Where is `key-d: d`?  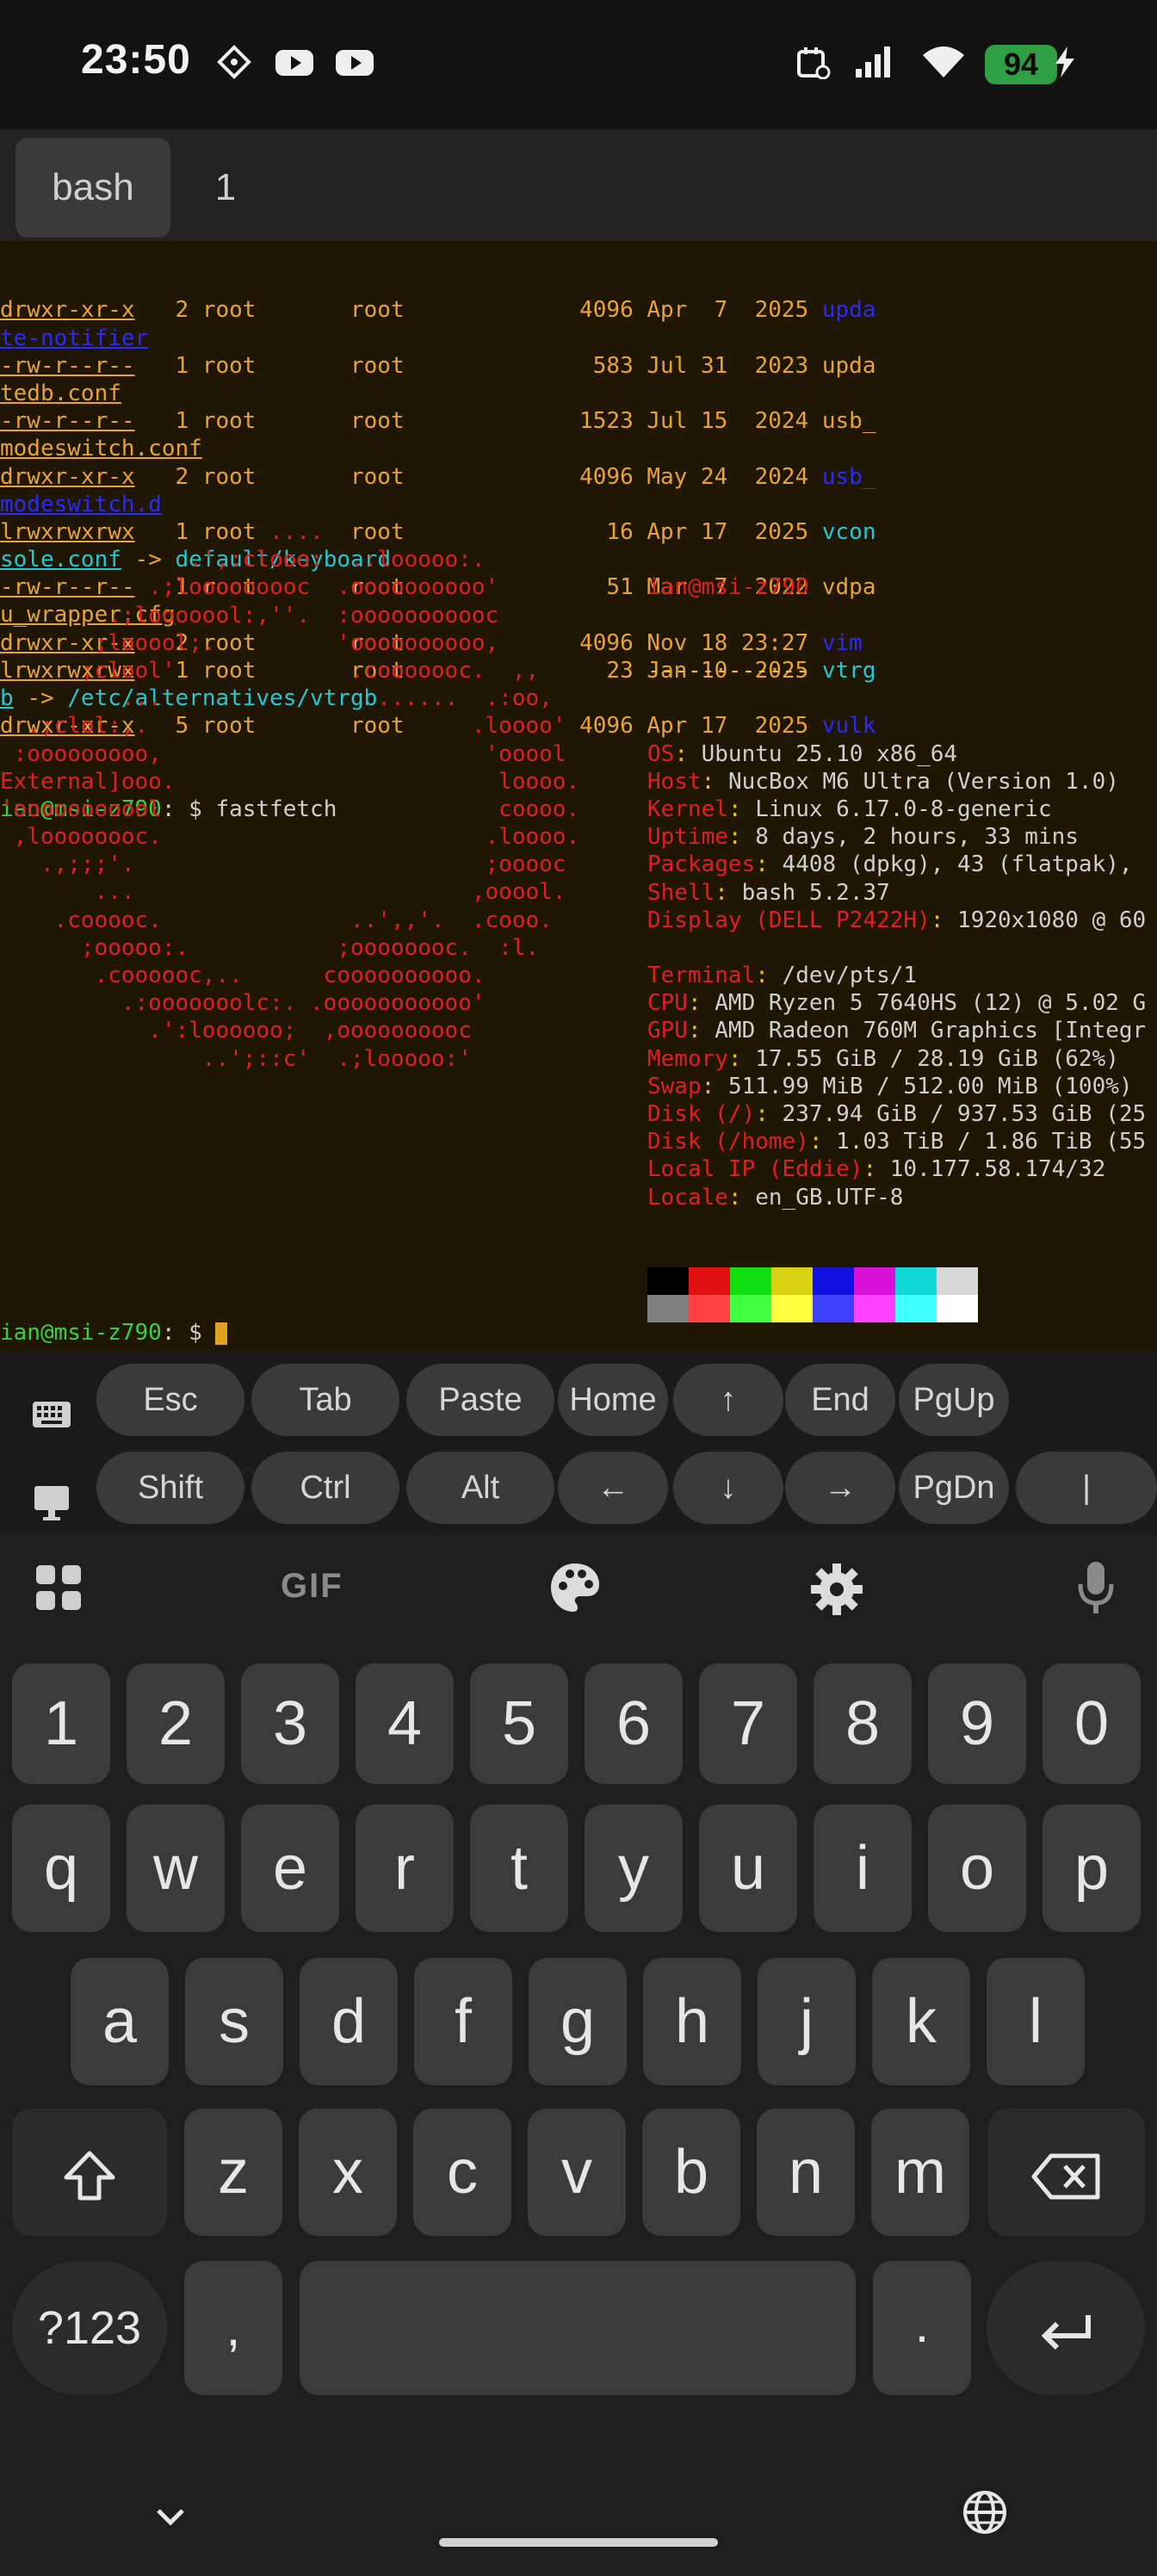 key-d: d is located at coordinates (349, 2021).